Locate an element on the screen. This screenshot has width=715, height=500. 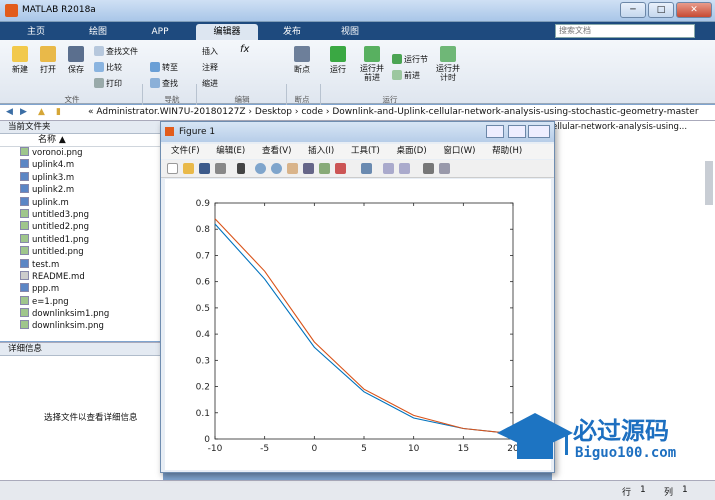
tab-publish: 发布 is located at coordinates (292, 32).